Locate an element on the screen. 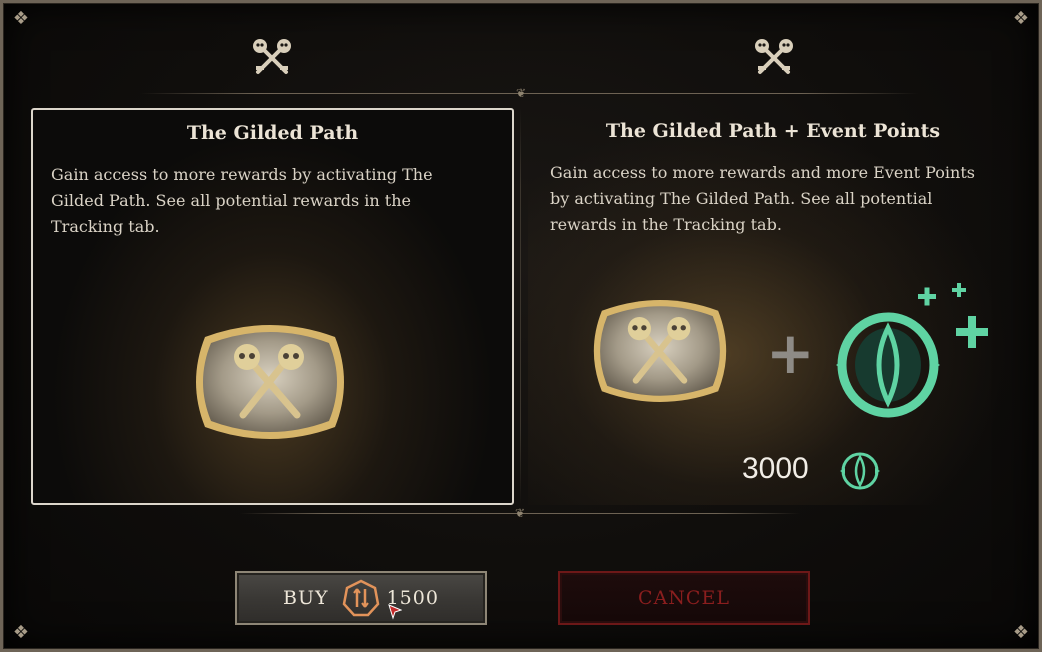 The width and height of the screenshot is (1042, 652). event-points-amount: 3000 is located at coordinates (775, 468).